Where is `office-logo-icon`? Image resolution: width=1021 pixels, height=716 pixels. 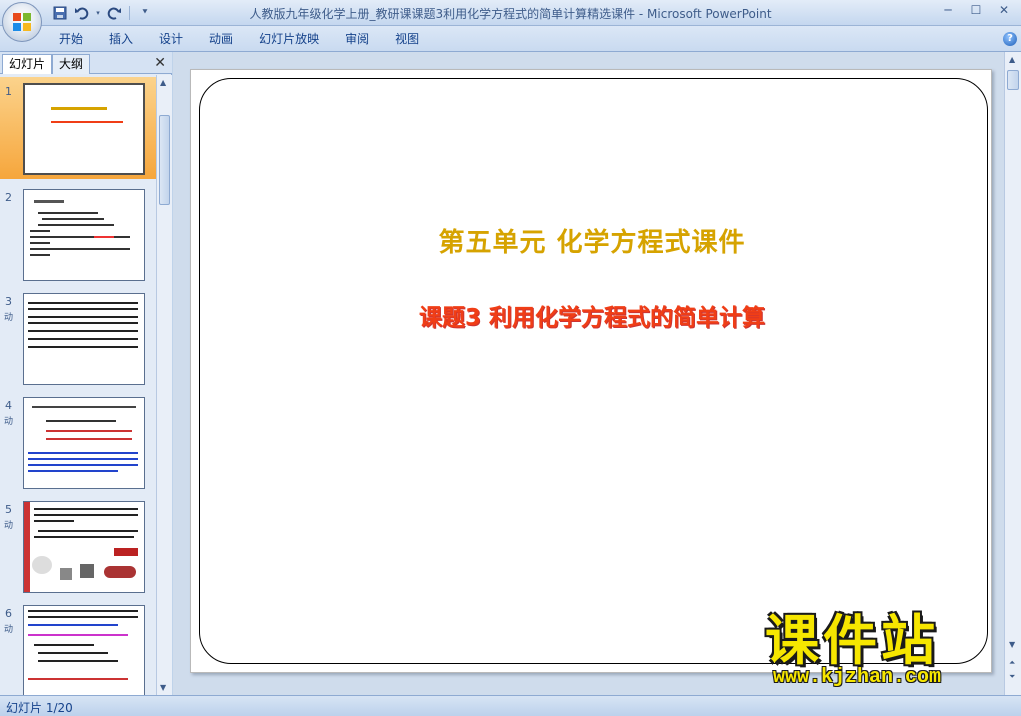
office-logo-icon is located at coordinates (22, 22).